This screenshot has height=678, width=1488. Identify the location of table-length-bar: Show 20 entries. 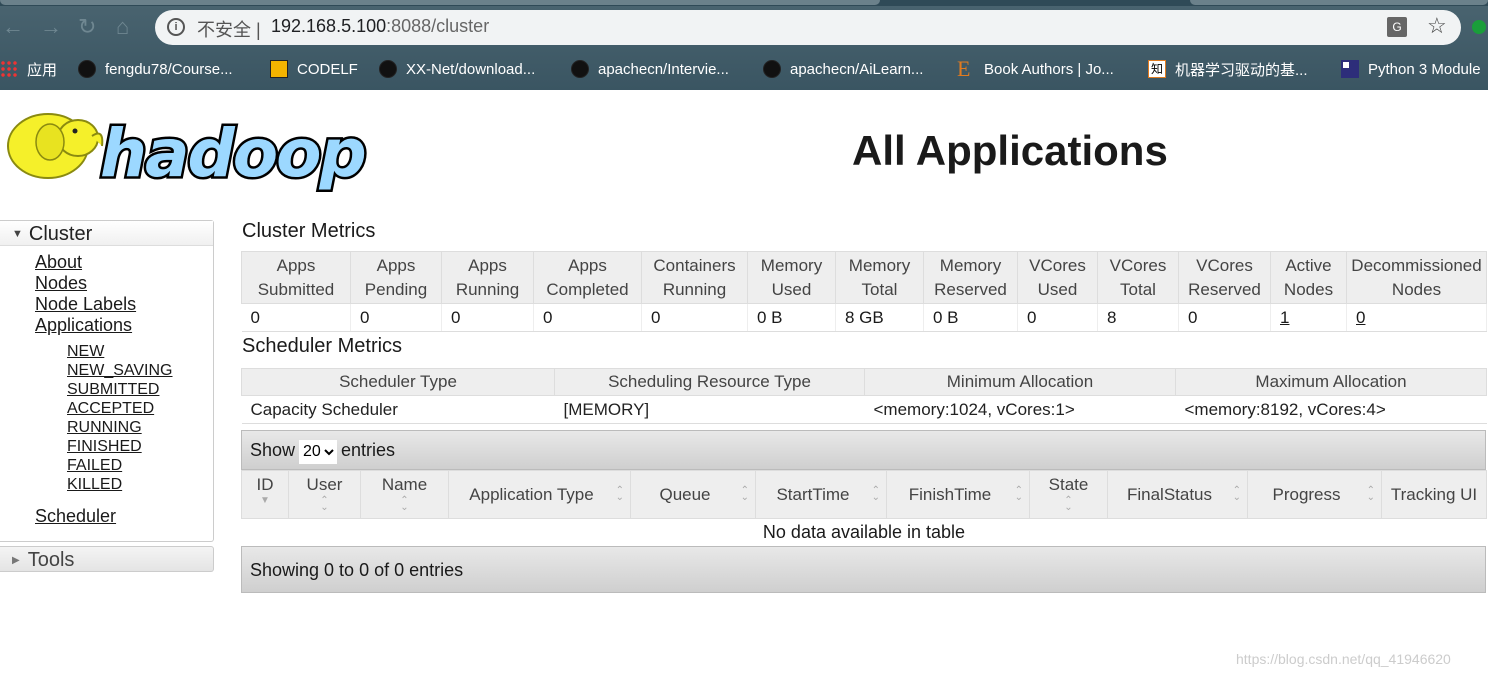
(863, 450).